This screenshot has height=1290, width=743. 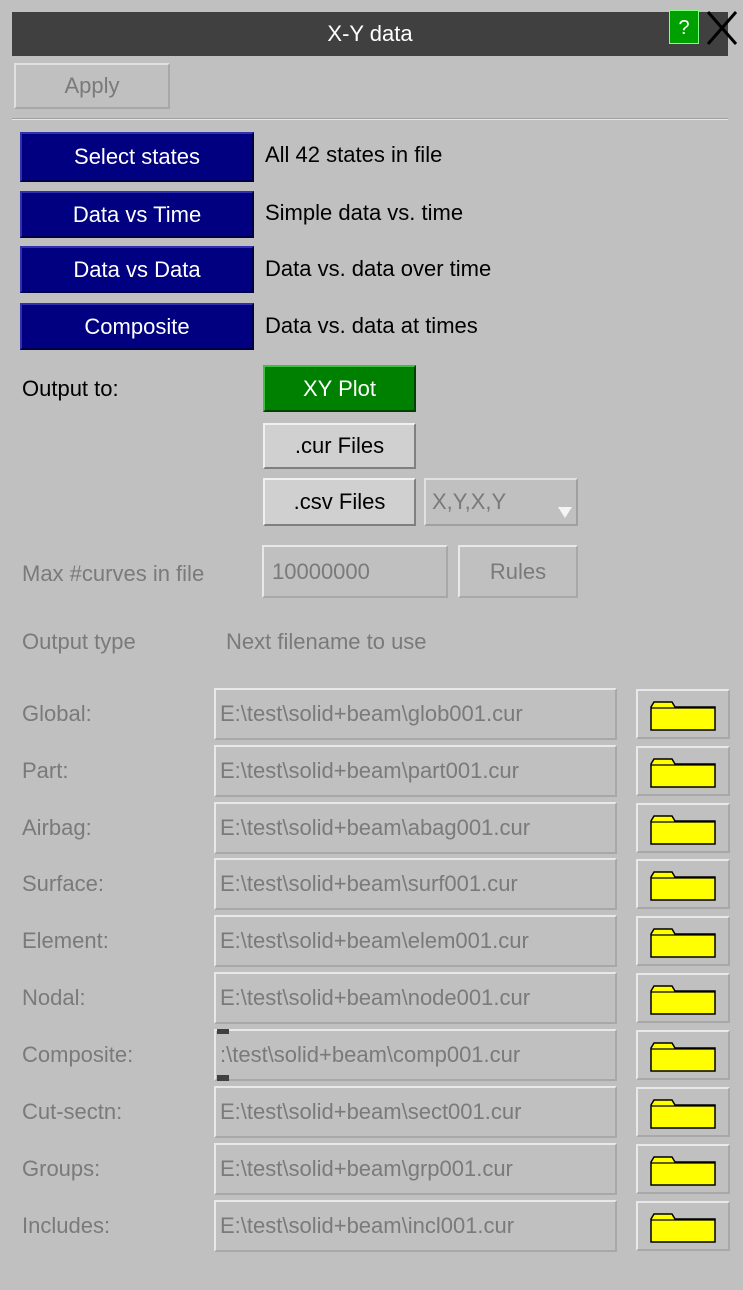 What do you see at coordinates (57, 713) in the screenshot?
I see `row-label-global: Global:` at bounding box center [57, 713].